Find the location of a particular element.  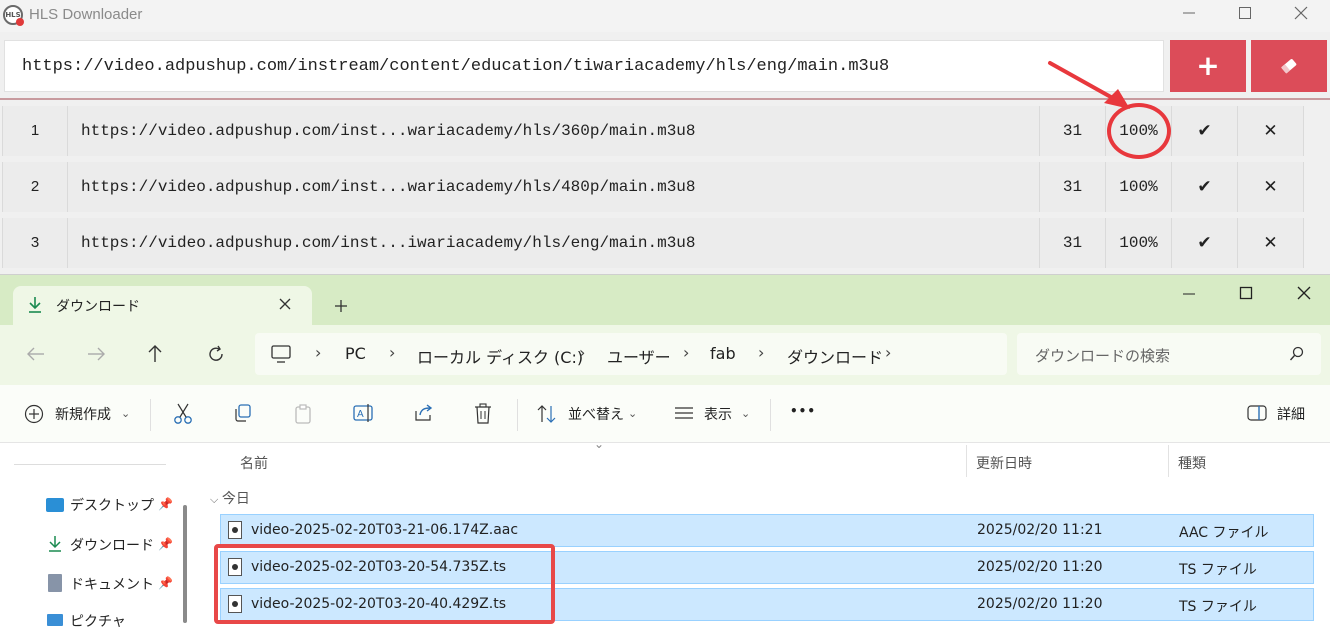

svg-text: A is located at coordinates (360, 414).